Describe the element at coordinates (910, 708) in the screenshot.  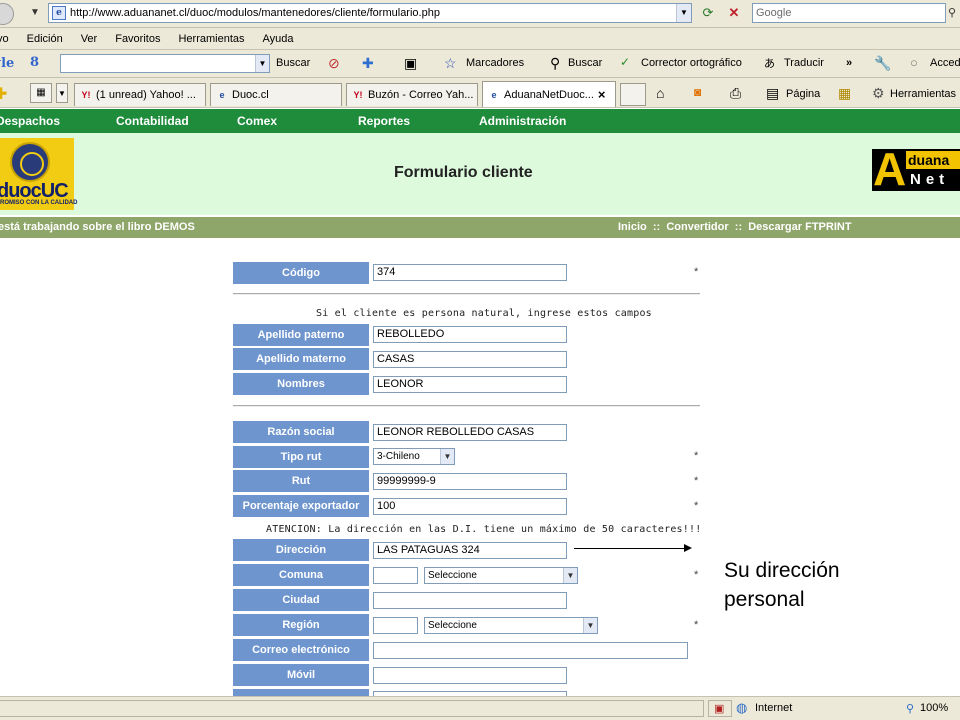
I see `zoom-icon: ⚲` at that location.